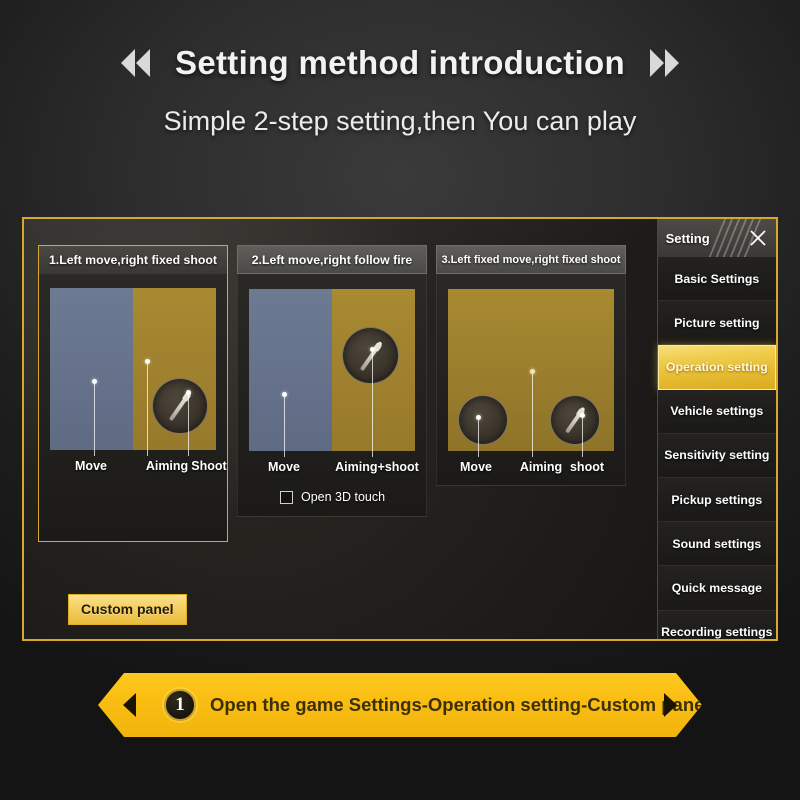 The height and width of the screenshot is (800, 800). I want to click on sidebar-item-pickup-settings: Pickup settings, so click(716, 500).